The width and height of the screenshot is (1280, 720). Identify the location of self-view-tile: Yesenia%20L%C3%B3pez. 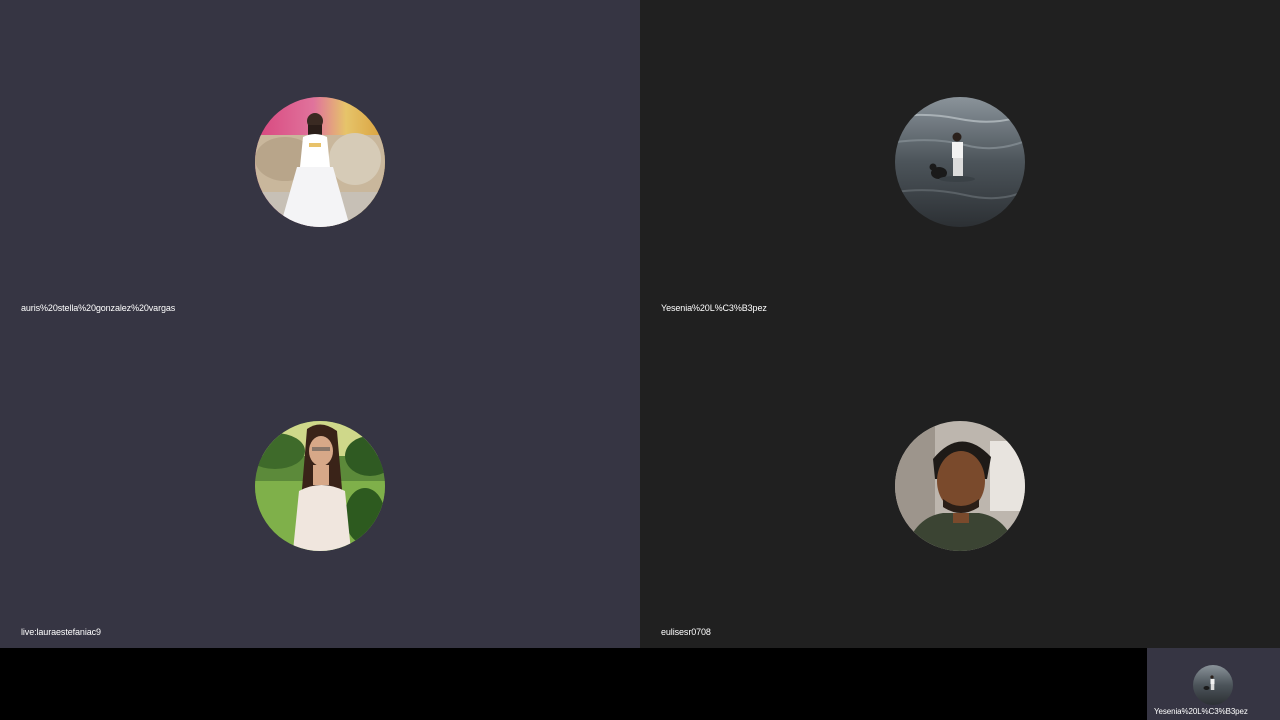
(1213, 684).